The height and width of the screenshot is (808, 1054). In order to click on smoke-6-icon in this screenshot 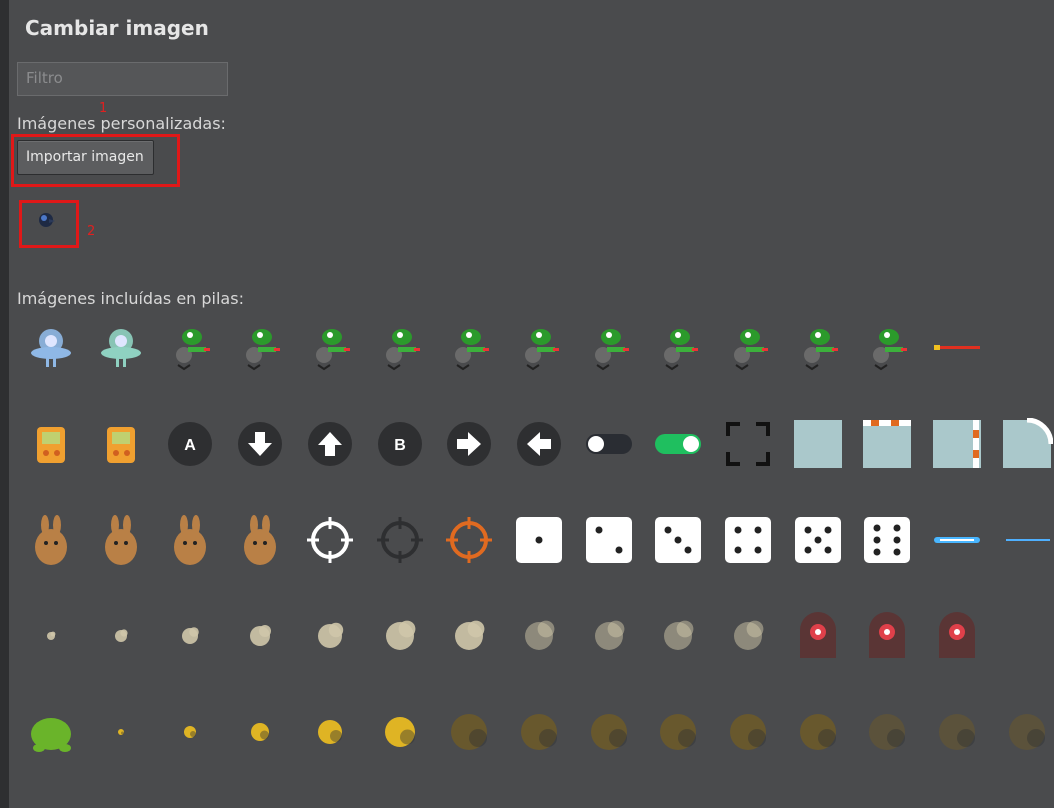, I will do `click(400, 636)`.